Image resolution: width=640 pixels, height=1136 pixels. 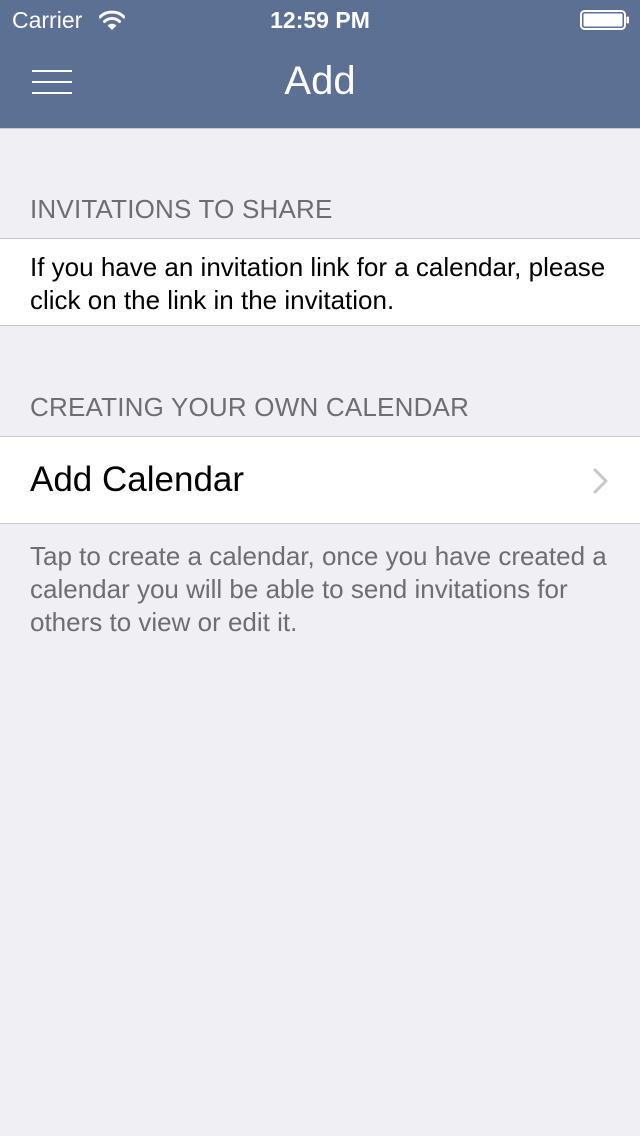 What do you see at coordinates (181, 209) in the screenshot?
I see `section-header-invitations: INVITATIONS TO SHARE` at bounding box center [181, 209].